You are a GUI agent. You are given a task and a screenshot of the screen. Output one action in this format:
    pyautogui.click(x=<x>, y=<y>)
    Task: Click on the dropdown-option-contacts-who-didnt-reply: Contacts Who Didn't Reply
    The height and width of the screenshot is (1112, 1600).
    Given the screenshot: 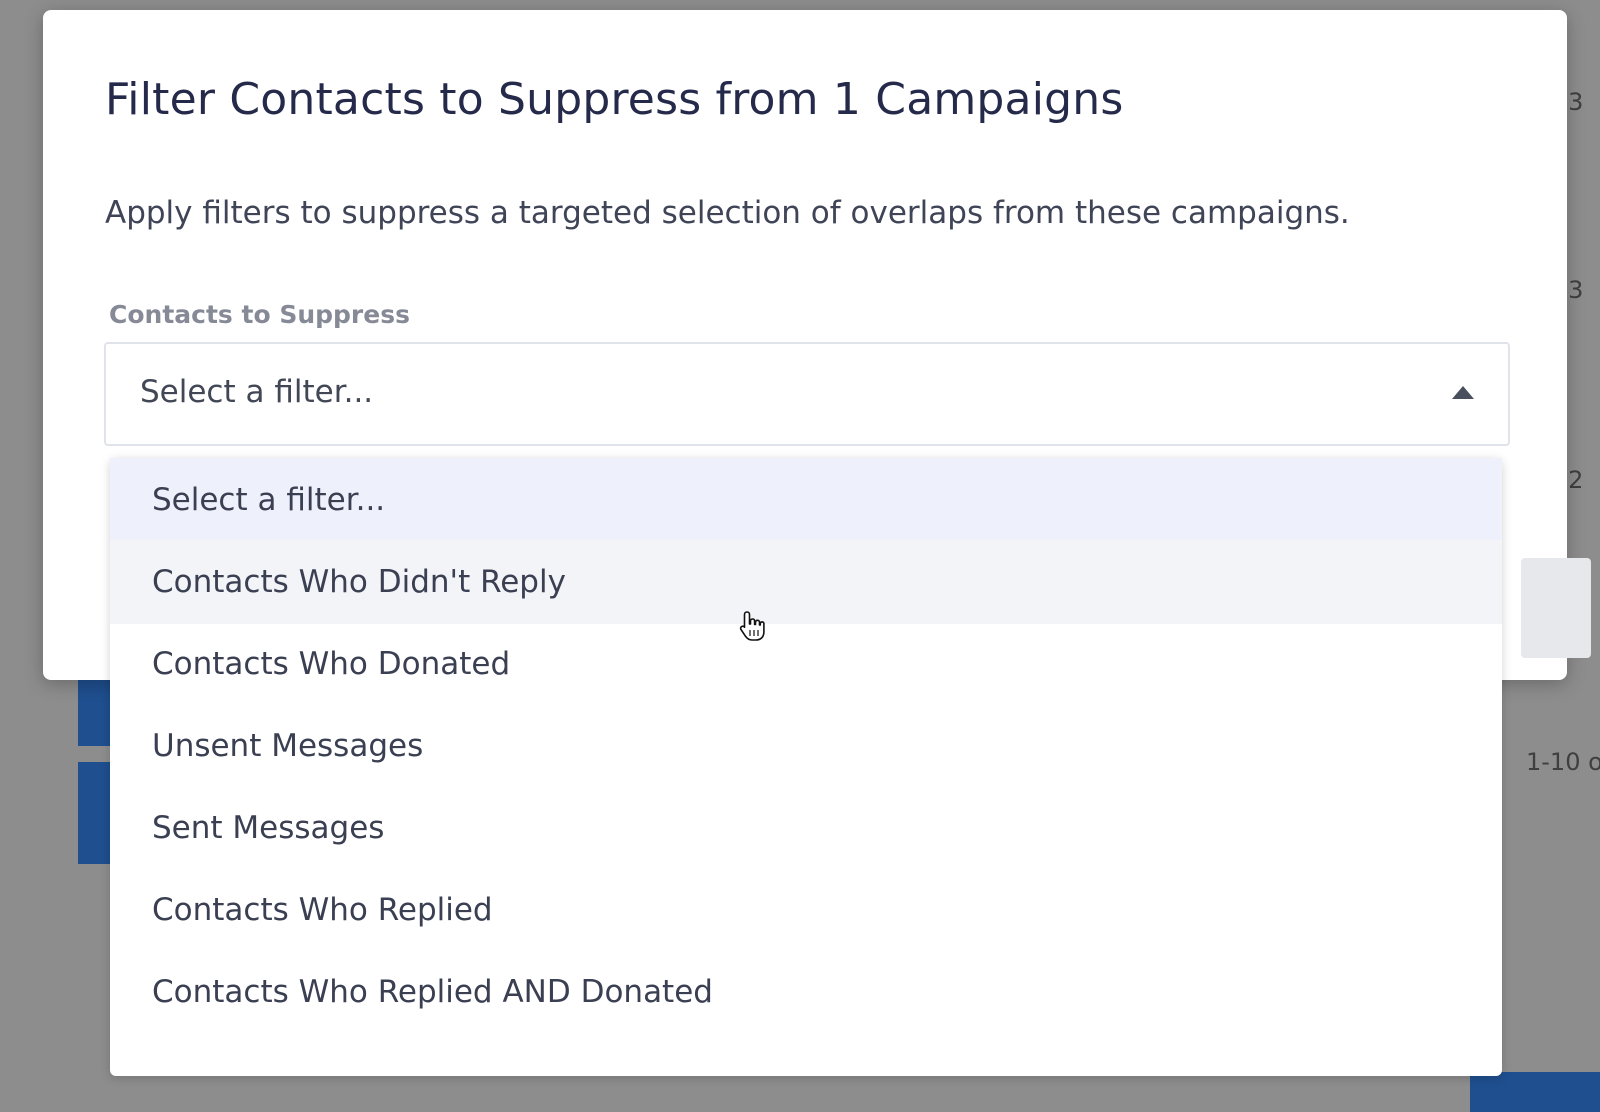 What is the action you would take?
    pyautogui.click(x=806, y=582)
    